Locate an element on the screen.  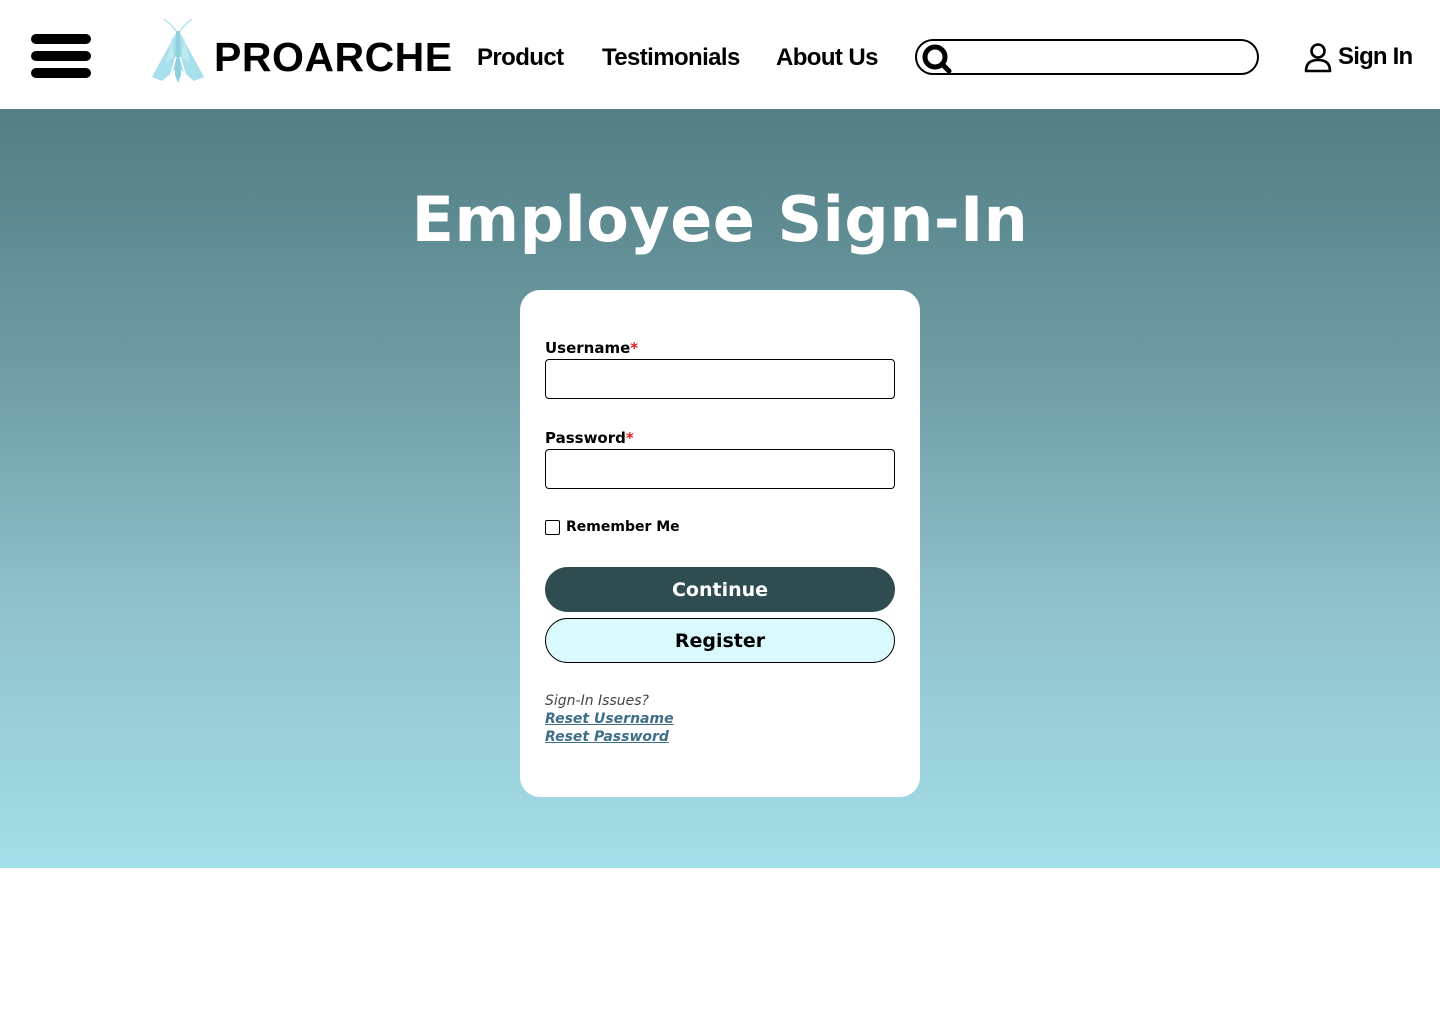
user-icon is located at coordinates (1318, 58).